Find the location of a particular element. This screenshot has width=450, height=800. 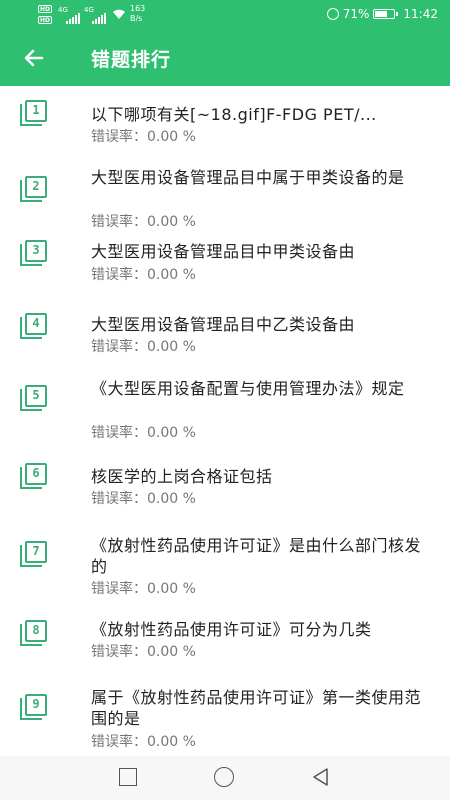

list-item: 7 《放射性药品使用许可证》是由什么部门核发的 错误率：0.00 % is located at coordinates (225, 572).